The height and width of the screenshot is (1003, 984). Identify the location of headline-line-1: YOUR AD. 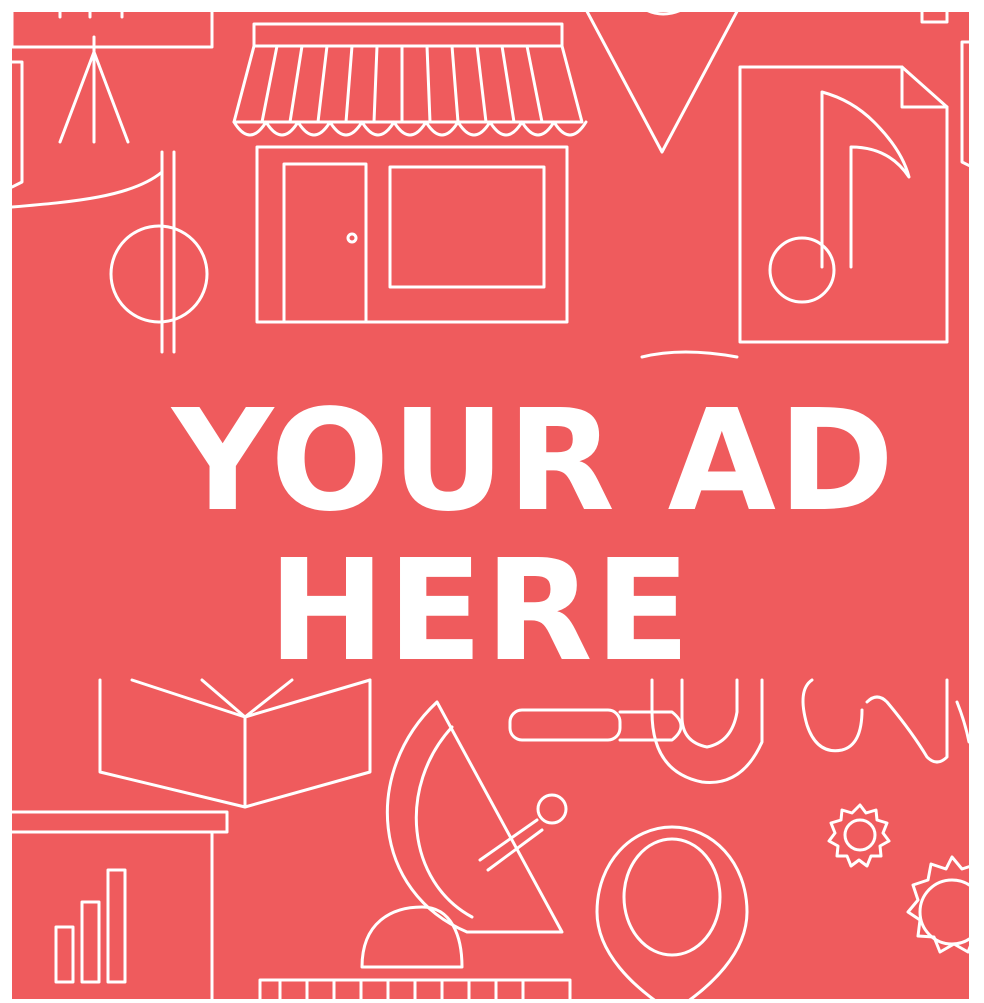
(534, 461).